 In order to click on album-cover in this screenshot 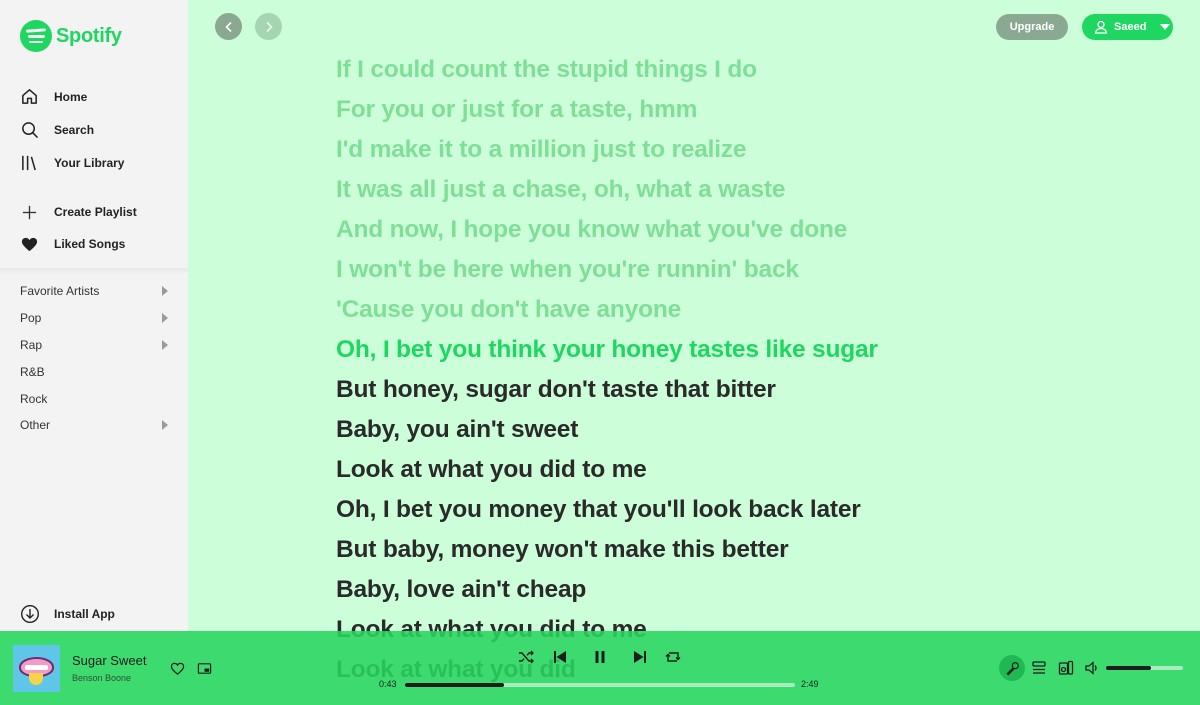, I will do `click(36, 668)`.